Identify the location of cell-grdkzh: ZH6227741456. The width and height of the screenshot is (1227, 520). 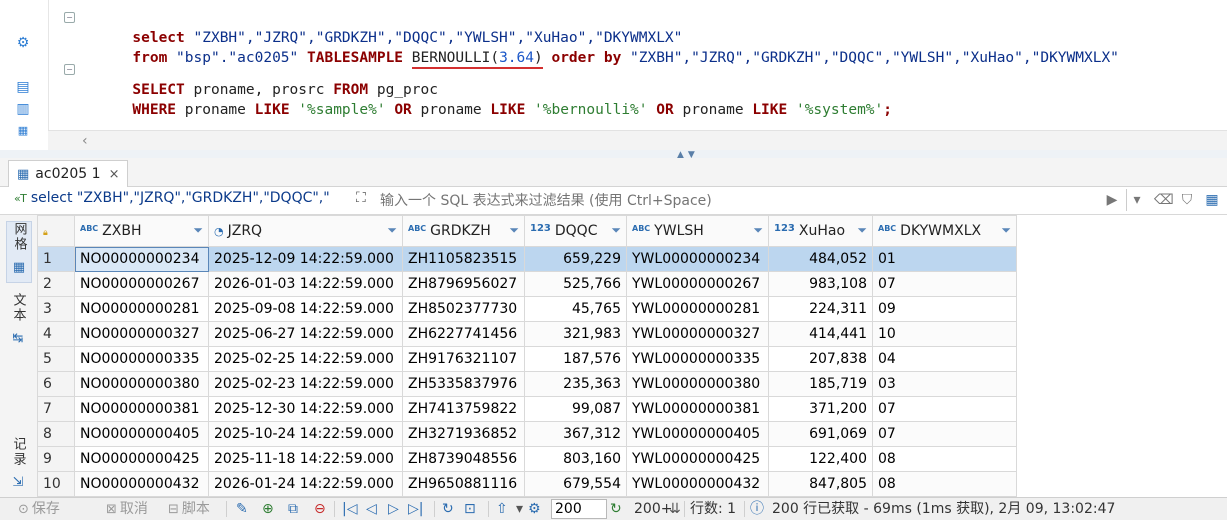
(463, 334).